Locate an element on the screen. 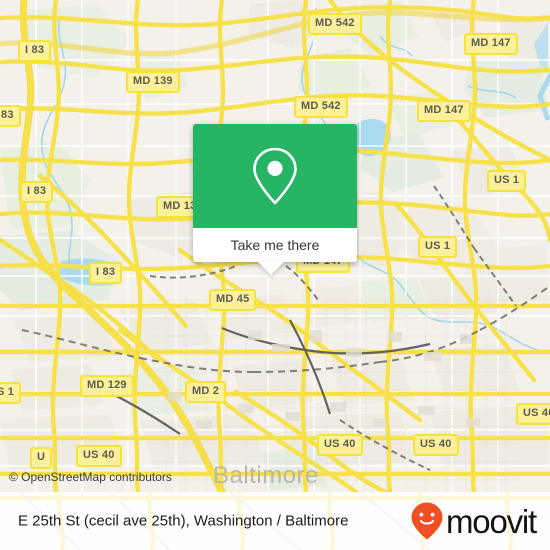 This screenshot has width=550, height=550. map-city-label: Baltimore is located at coordinates (266, 475).